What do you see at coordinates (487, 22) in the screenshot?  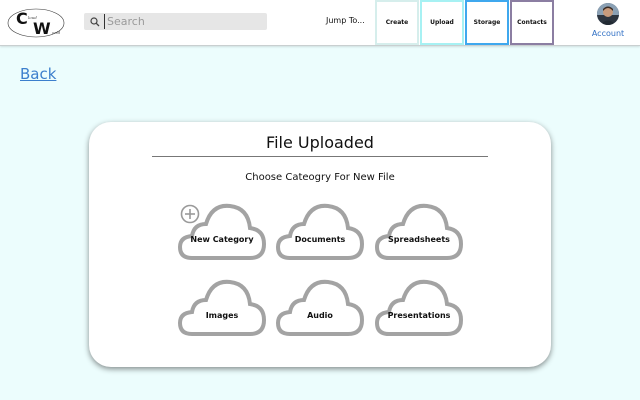 I see `nav-storage-button: Storage` at bounding box center [487, 22].